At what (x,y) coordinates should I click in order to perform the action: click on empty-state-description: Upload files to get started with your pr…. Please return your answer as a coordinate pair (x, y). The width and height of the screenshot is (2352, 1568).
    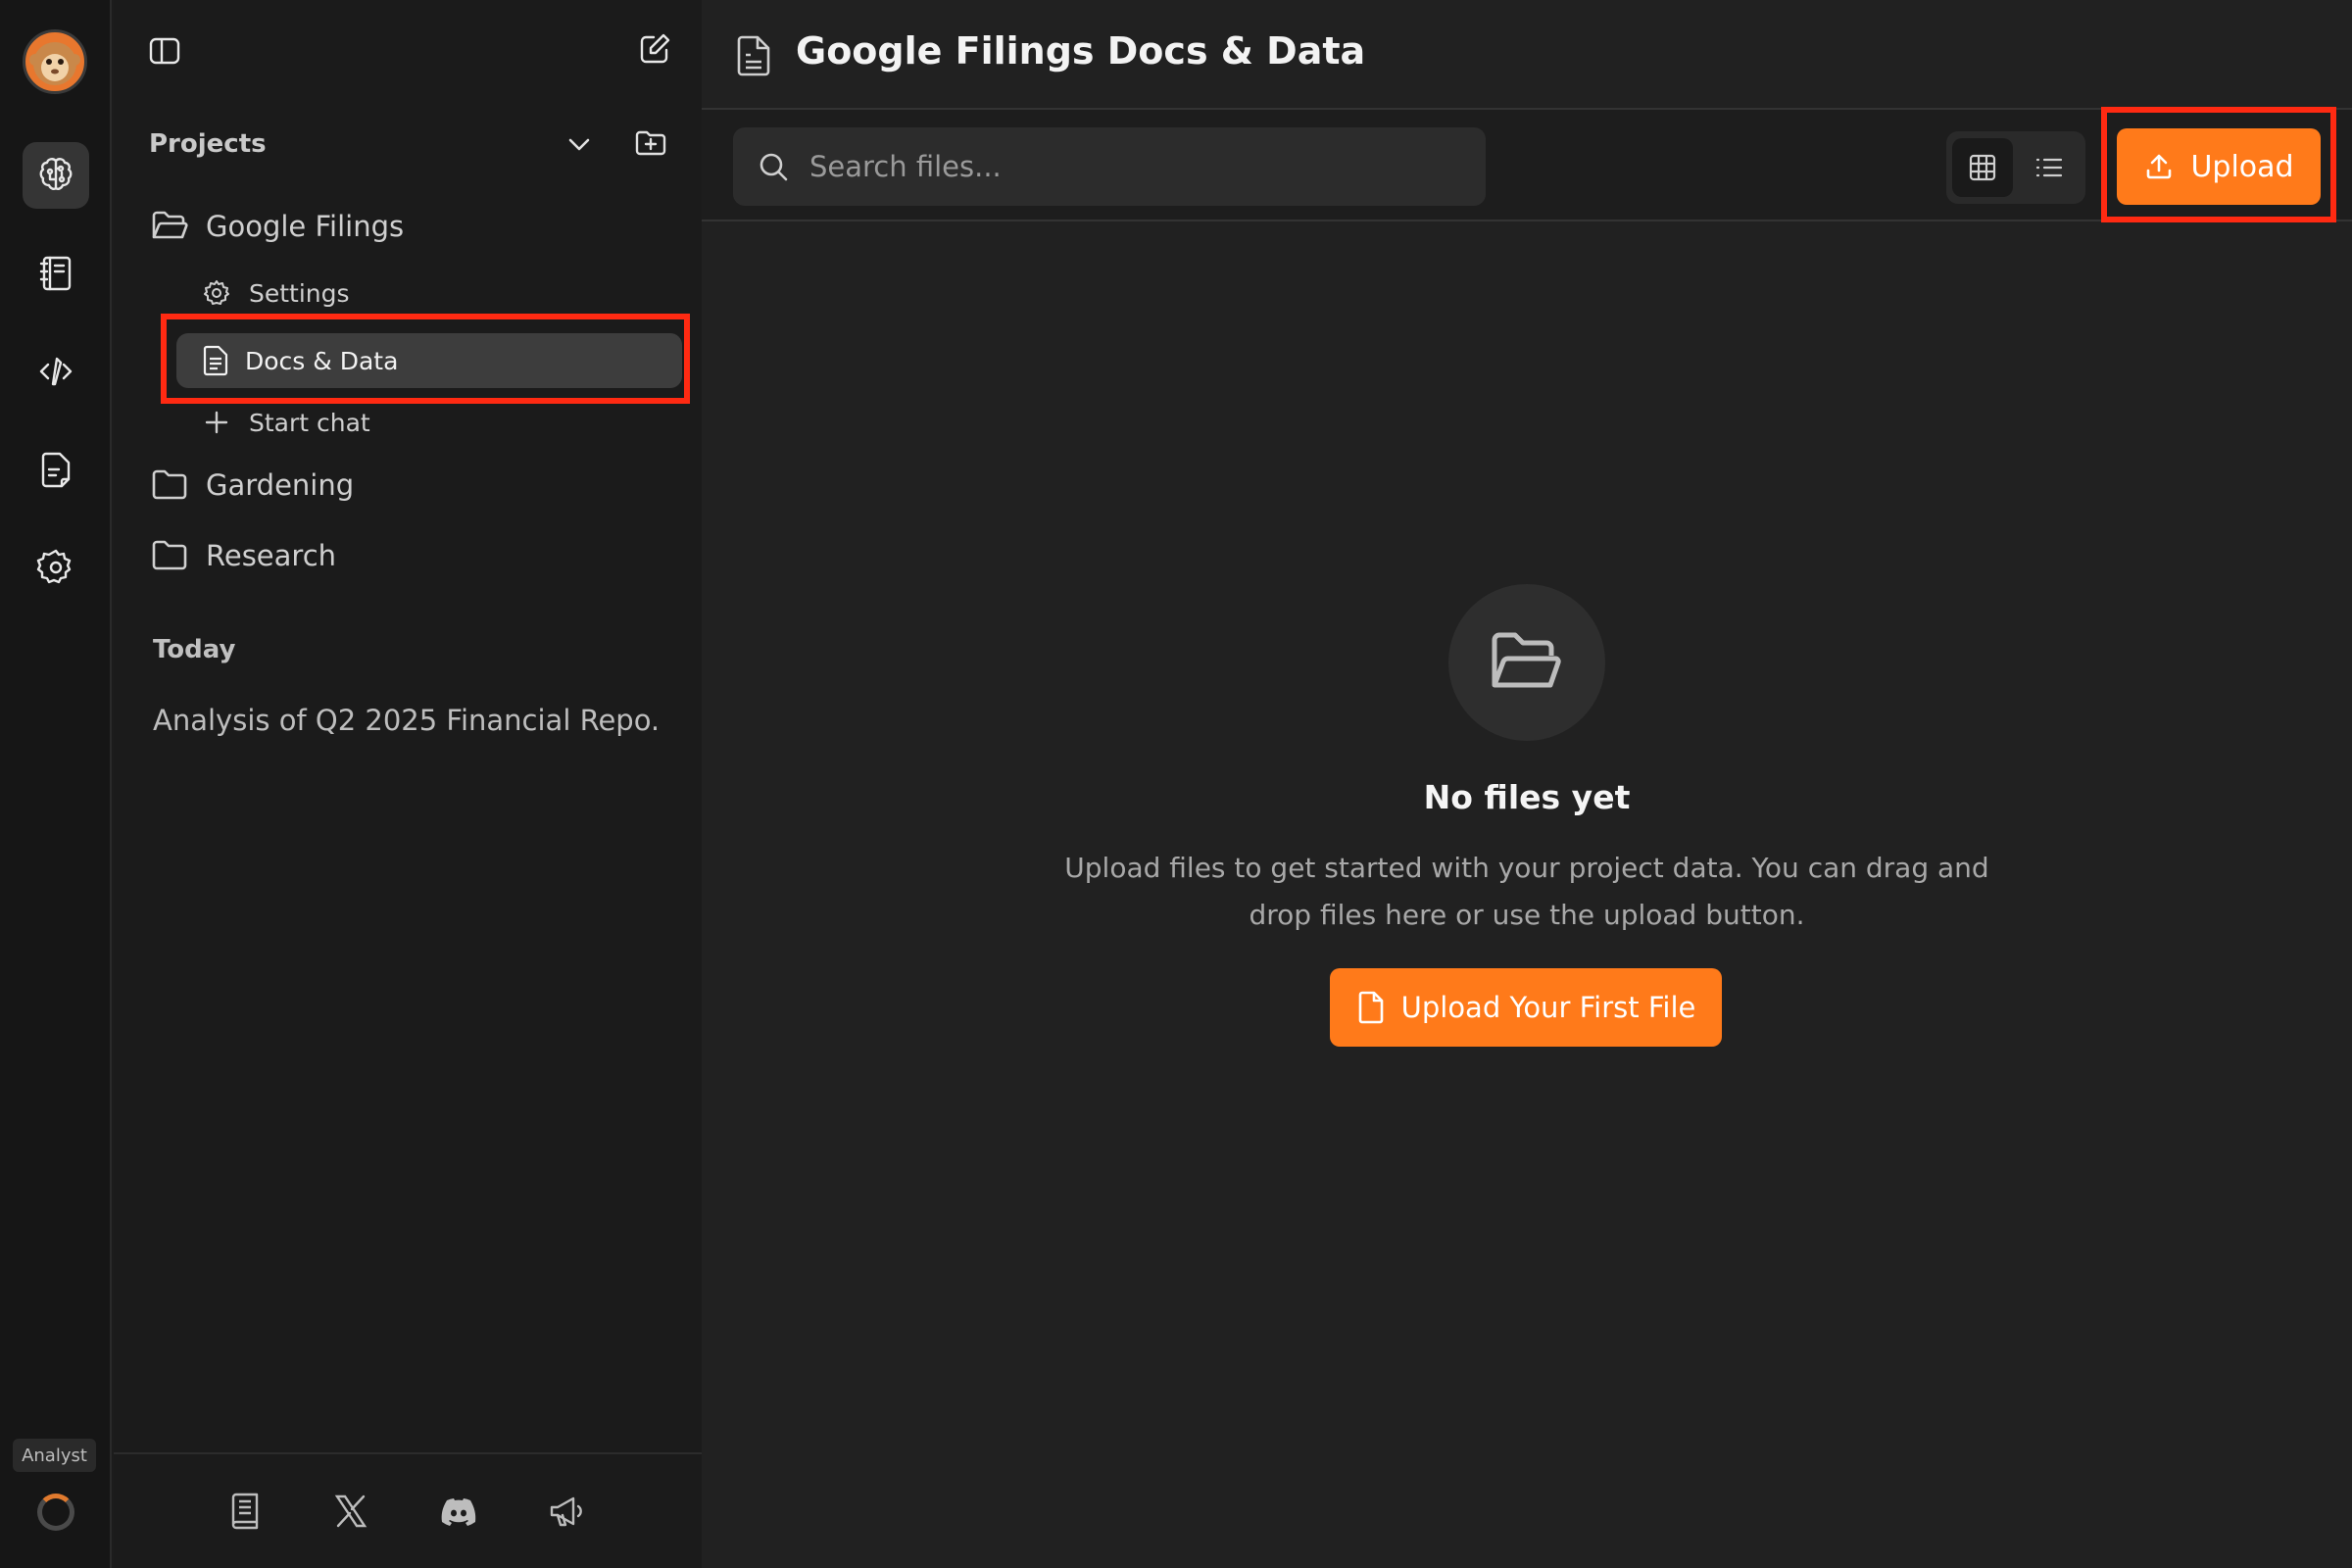
    Looking at the image, I should click on (1526, 891).